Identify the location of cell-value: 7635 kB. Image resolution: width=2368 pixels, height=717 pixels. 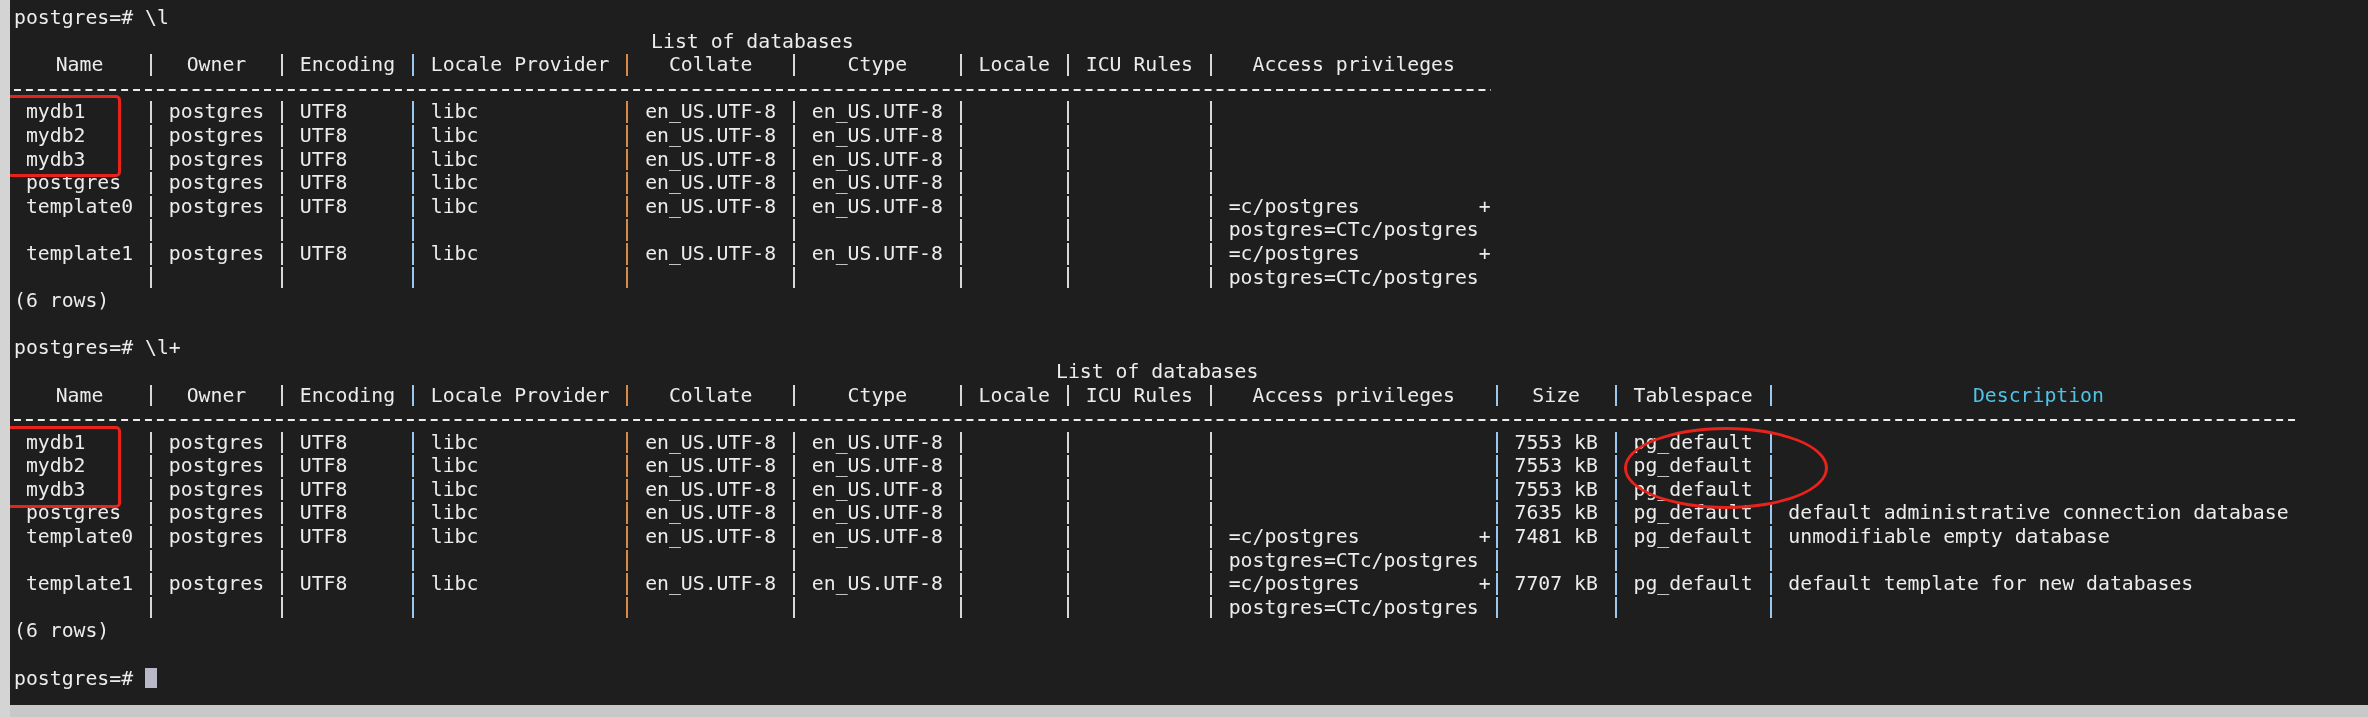
(1556, 513).